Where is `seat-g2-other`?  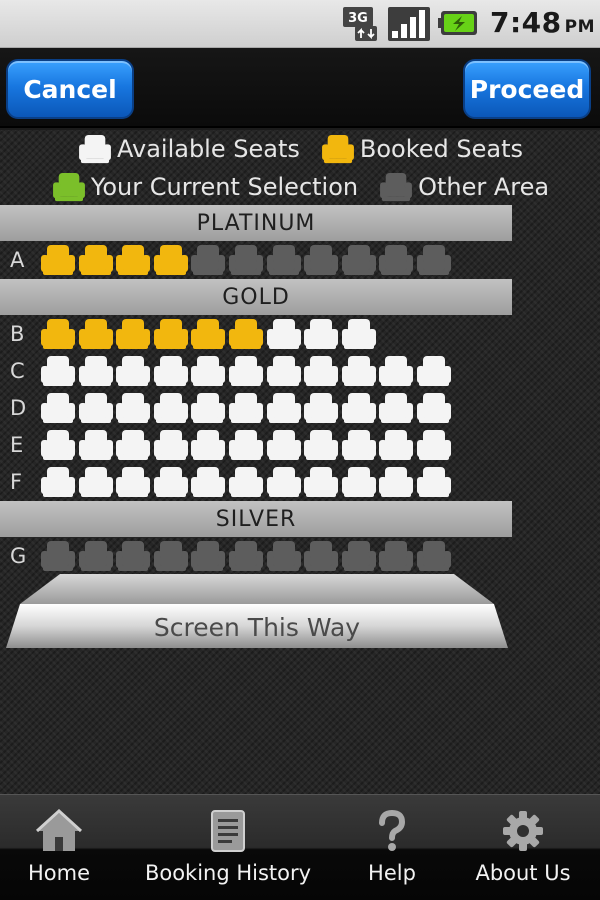 seat-g2-other is located at coordinates (96, 556).